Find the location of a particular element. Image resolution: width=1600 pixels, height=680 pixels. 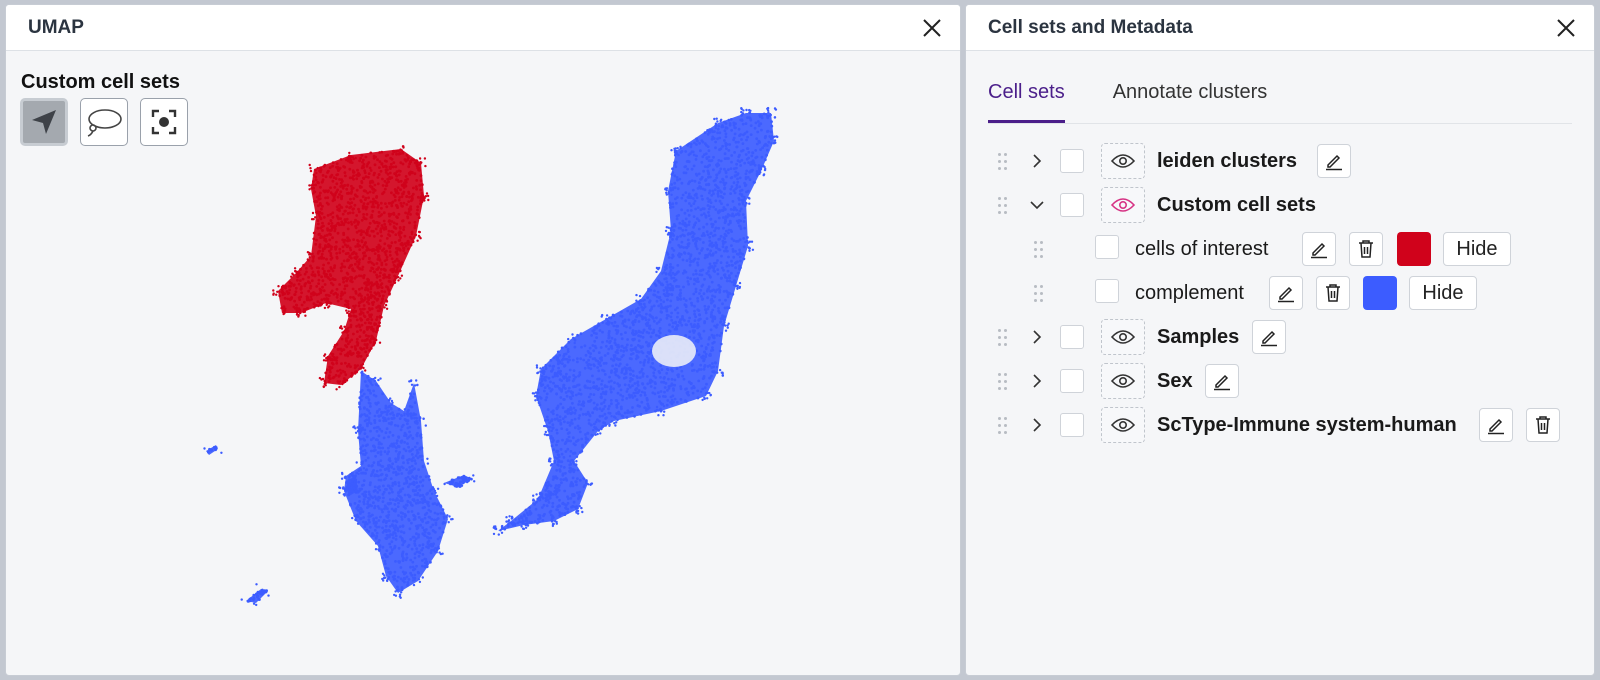

recenter-icon is located at coordinates (164, 122).